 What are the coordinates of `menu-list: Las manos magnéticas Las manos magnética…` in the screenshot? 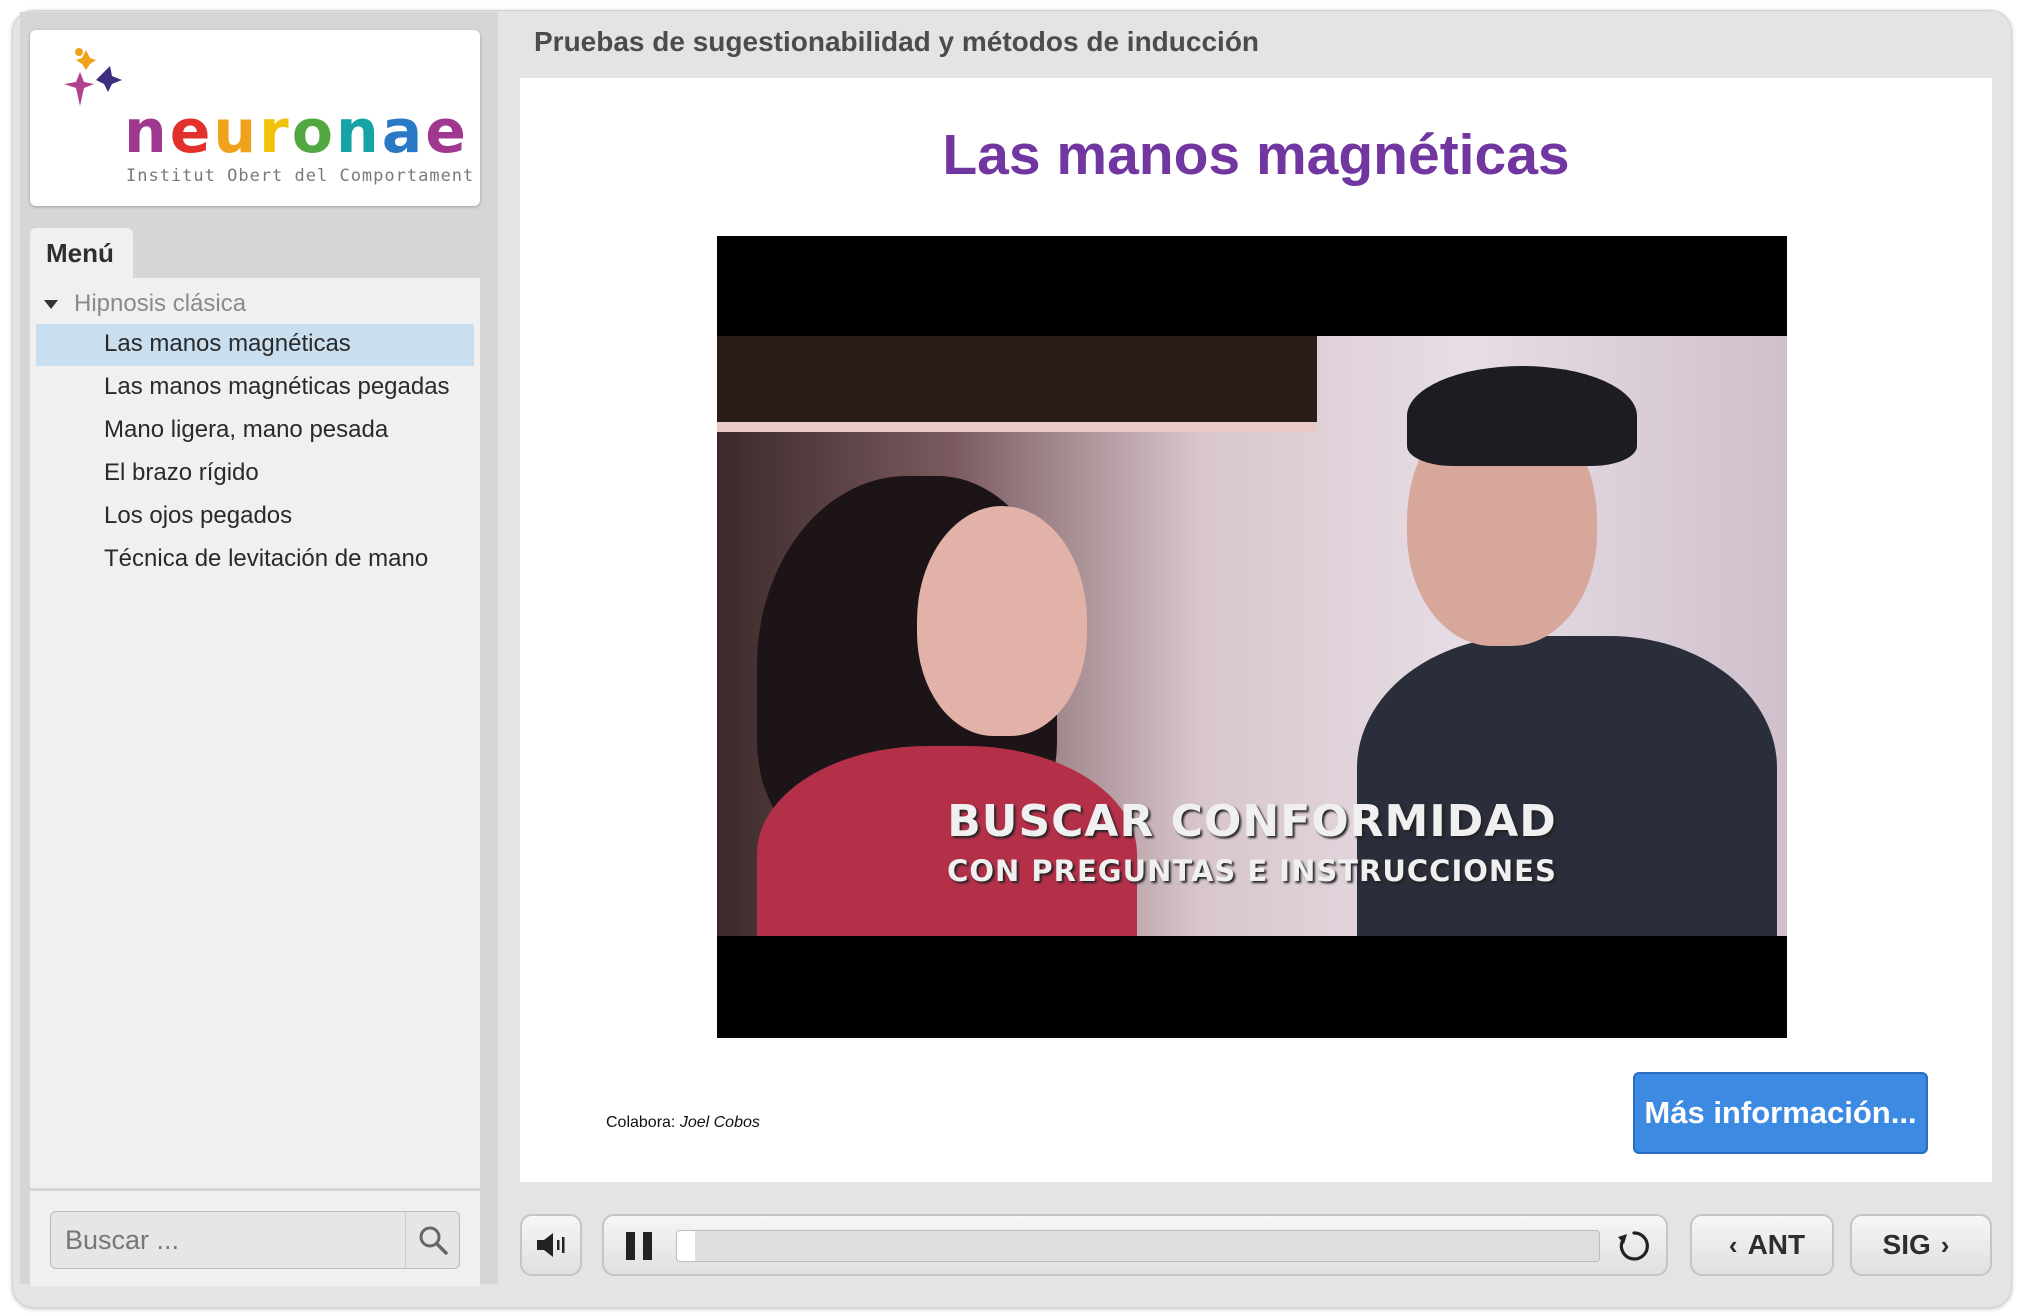 It's located at (255, 453).